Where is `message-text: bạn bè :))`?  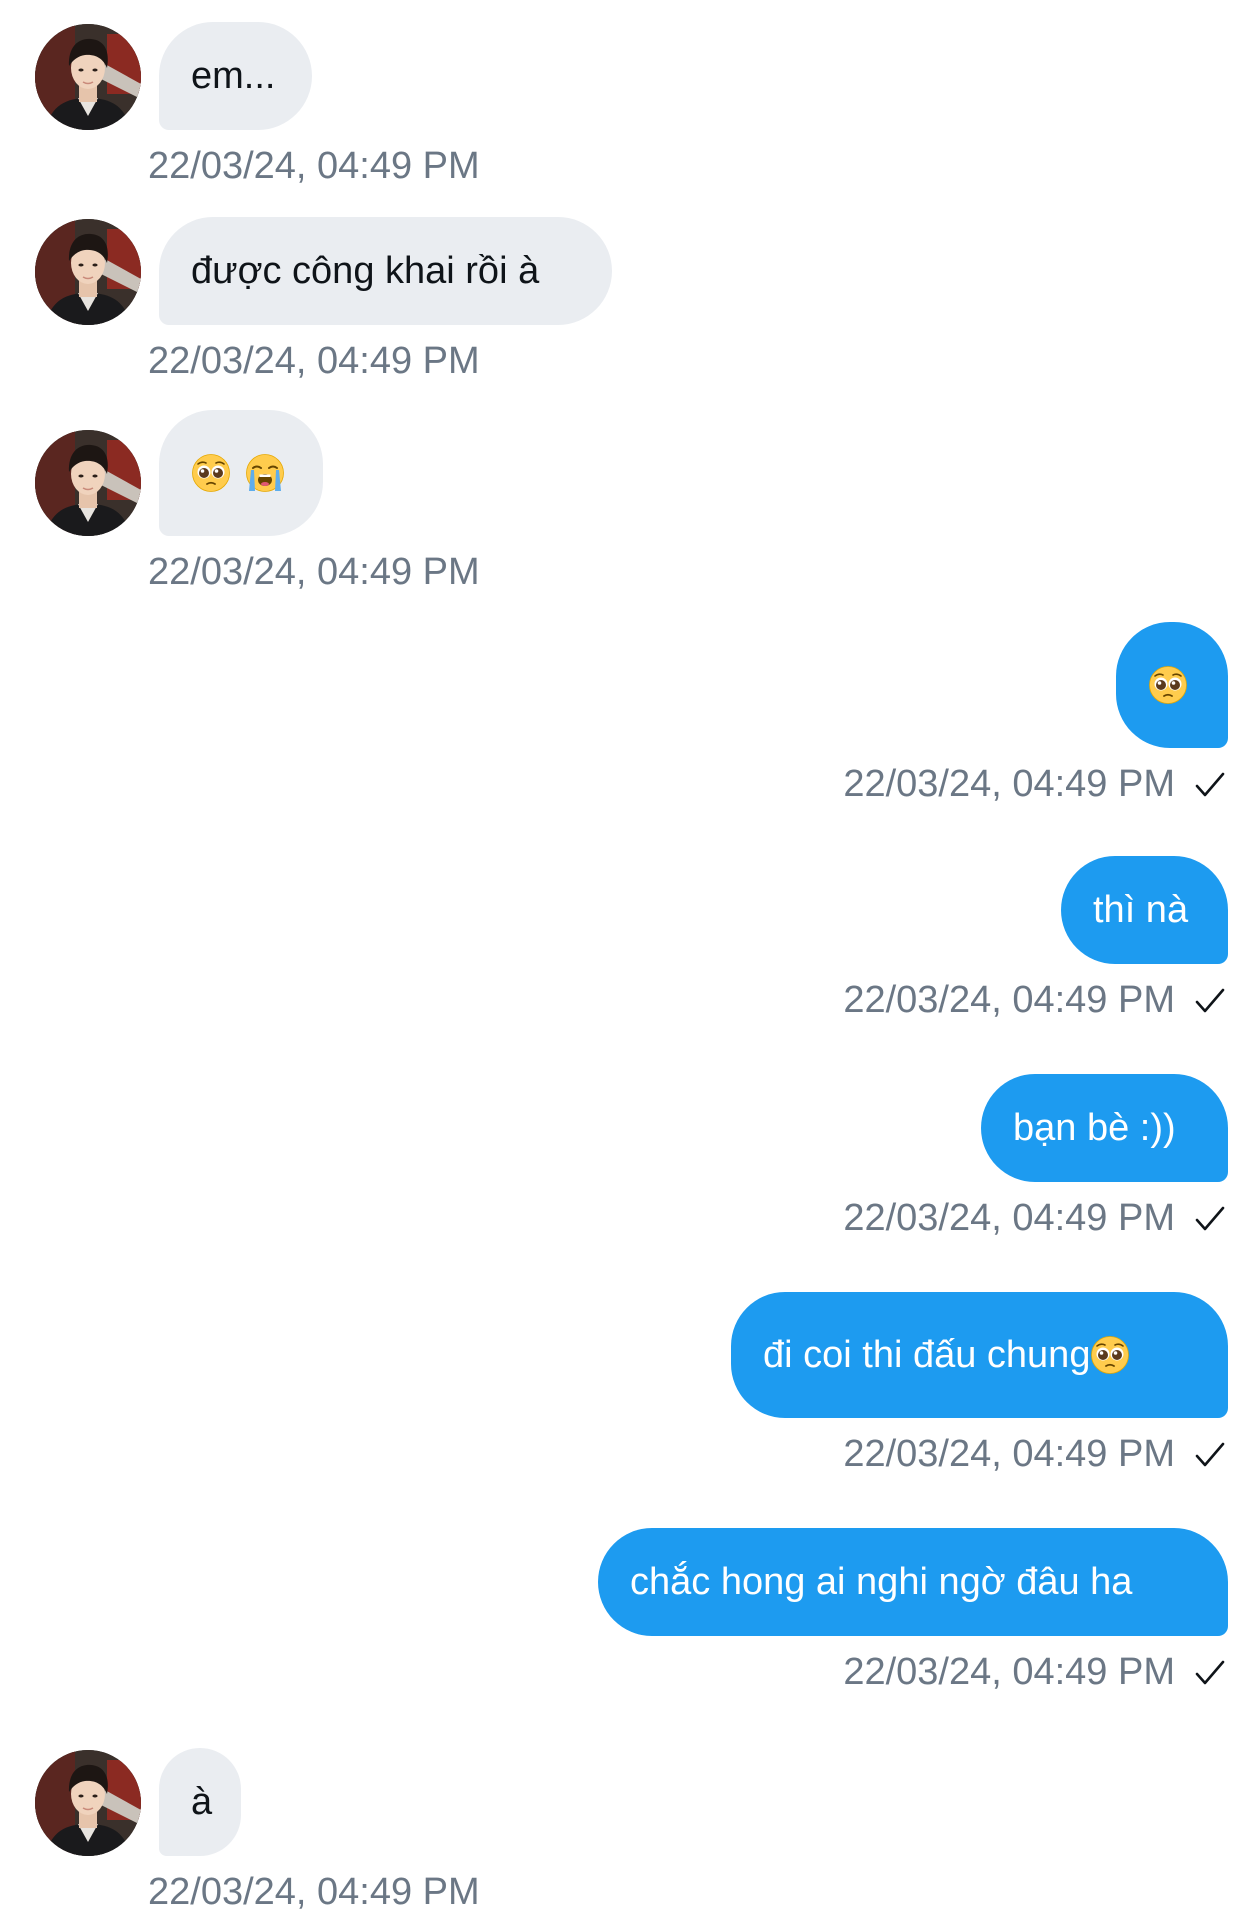 message-text: bạn bè :)) is located at coordinates (1094, 1128).